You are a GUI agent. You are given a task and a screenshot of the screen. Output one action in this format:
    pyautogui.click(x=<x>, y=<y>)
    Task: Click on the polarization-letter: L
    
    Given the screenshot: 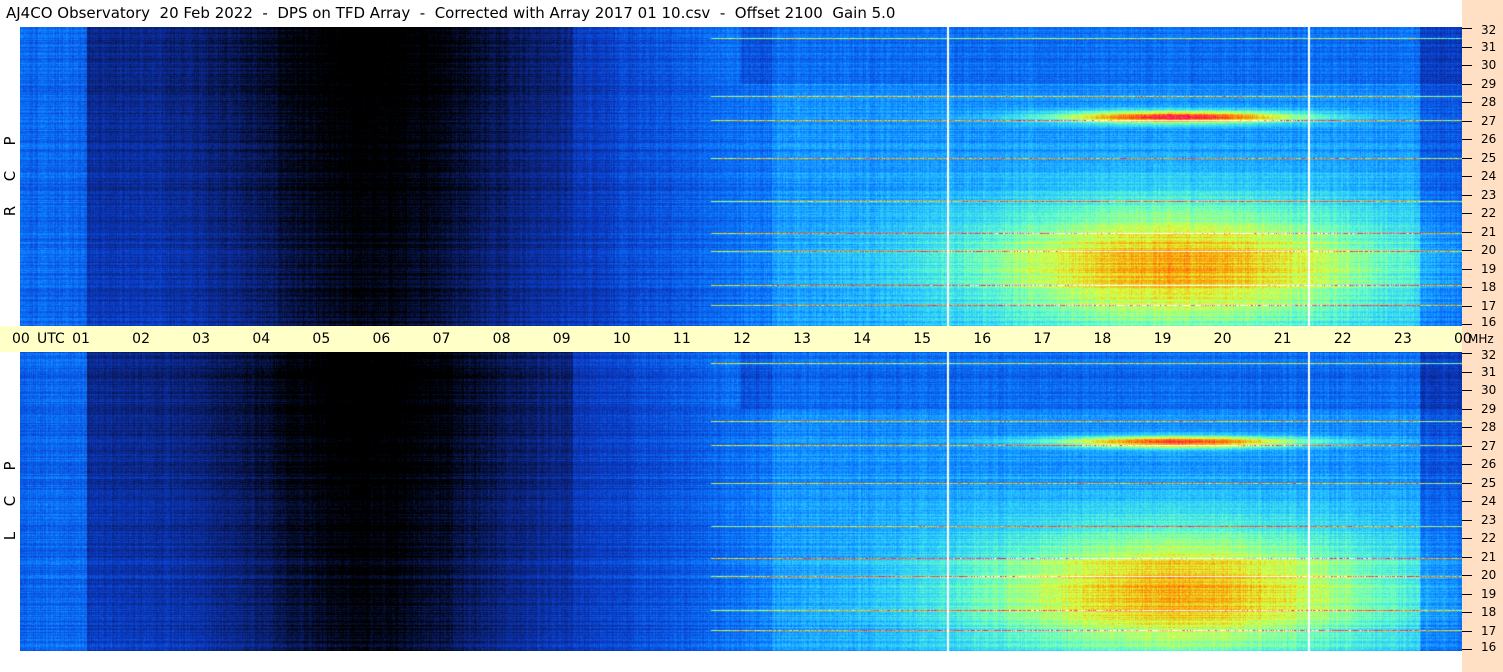 What is the action you would take?
    pyautogui.click(x=10, y=535)
    